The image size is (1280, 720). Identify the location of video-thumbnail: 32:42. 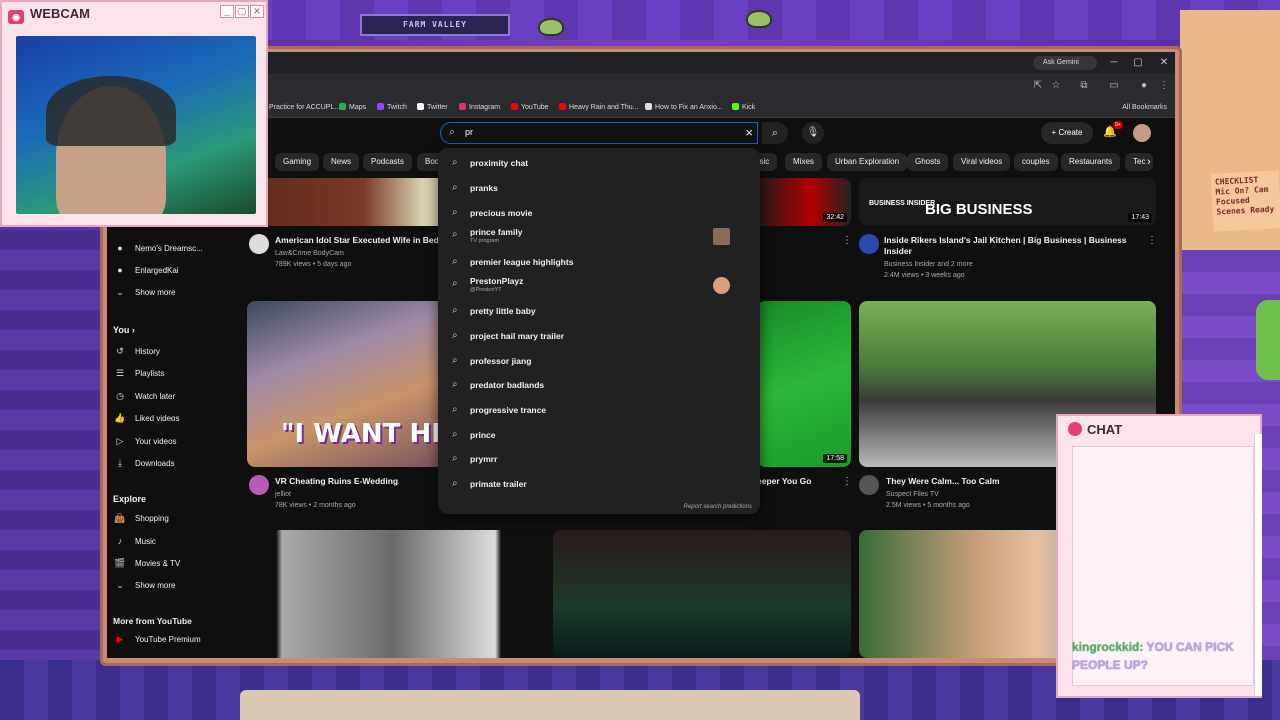
(802, 202).